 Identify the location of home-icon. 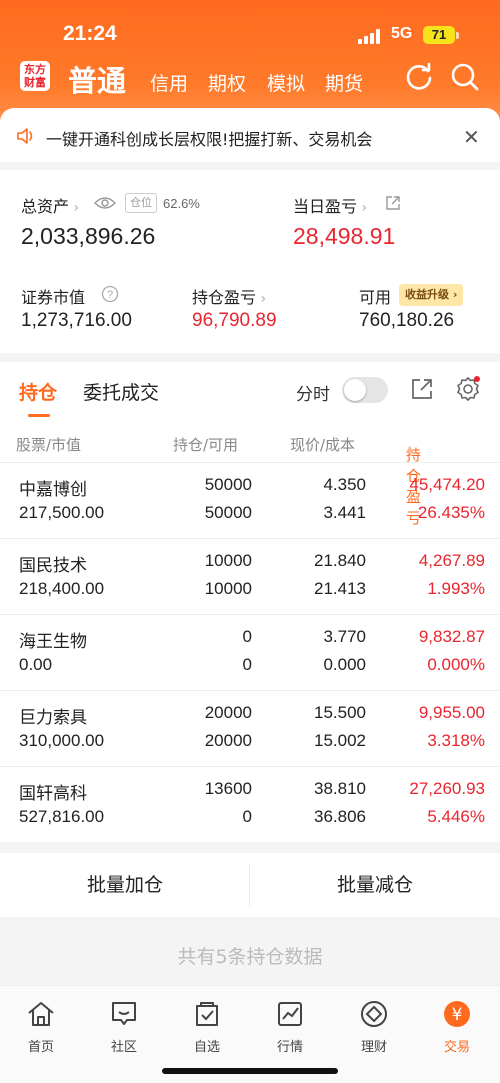
(41, 1014).